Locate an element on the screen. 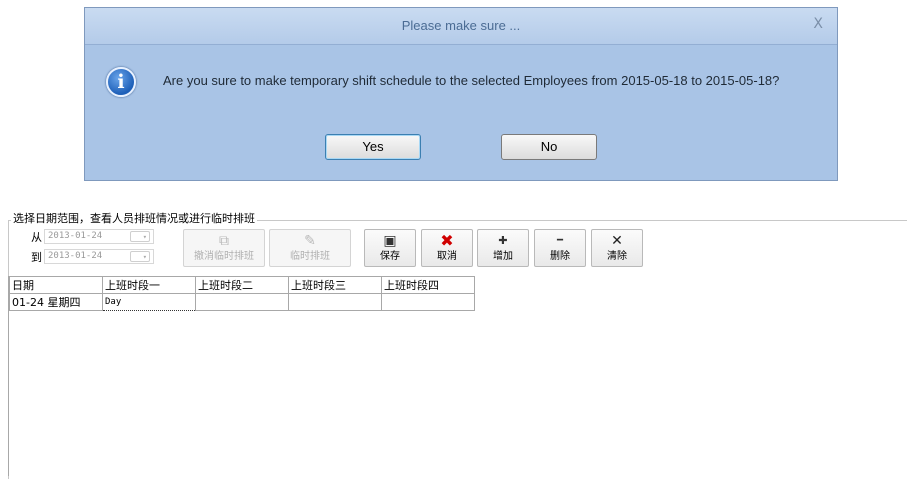  x-icon: ✕ is located at coordinates (617, 241).